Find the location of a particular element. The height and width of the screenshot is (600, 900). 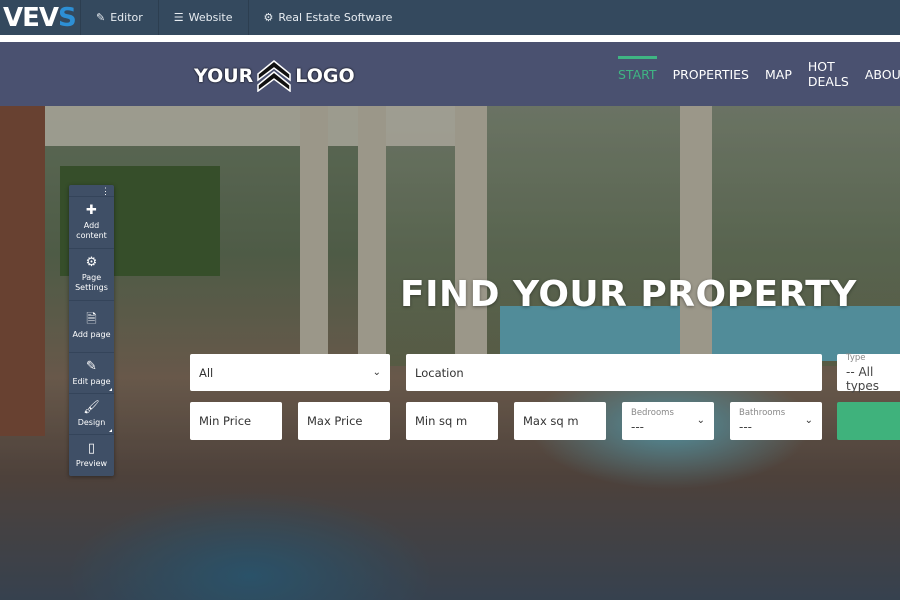

real-estate-label: Real Estate Software is located at coordinates (335, 17).